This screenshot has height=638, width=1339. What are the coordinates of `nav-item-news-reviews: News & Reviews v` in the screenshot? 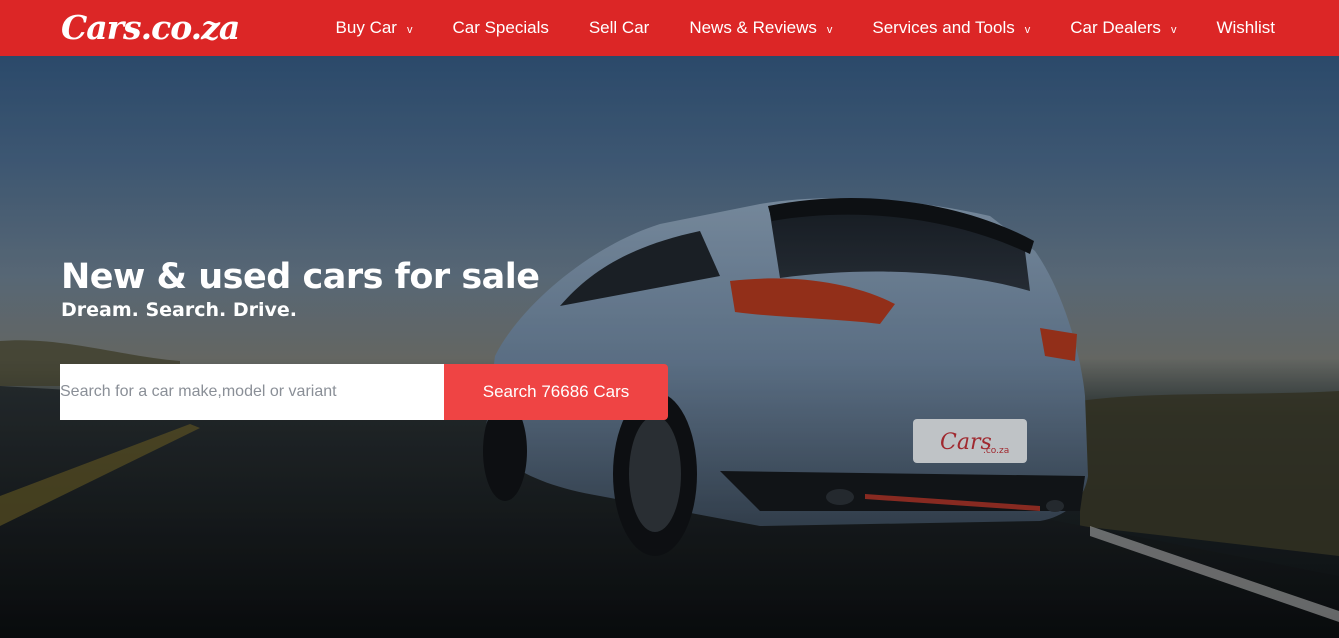 It's located at (760, 28).